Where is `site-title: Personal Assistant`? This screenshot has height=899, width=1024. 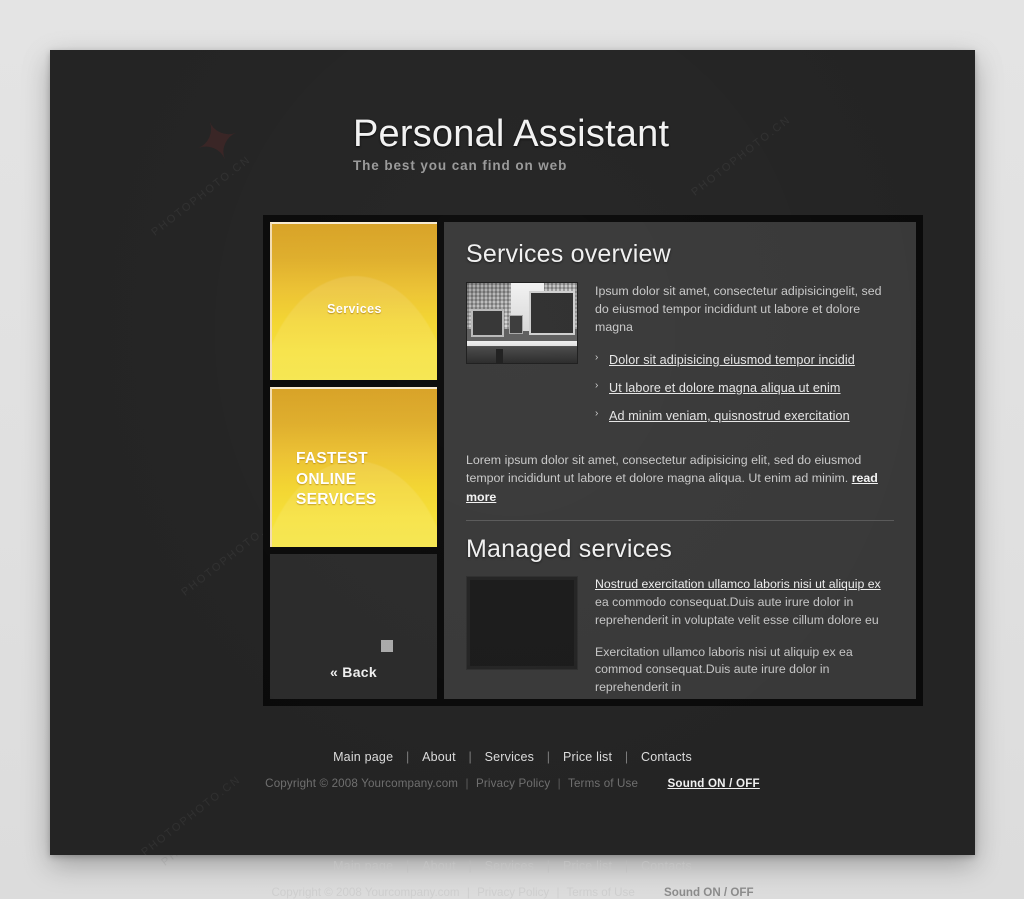
site-title: Personal Assistant is located at coordinates (511, 134).